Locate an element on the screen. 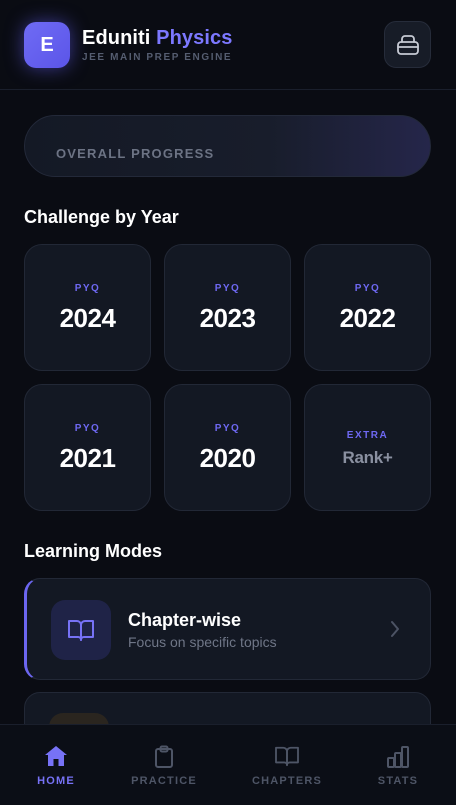 The width and height of the screenshot is (456, 805). mode-description: Focus on specific topics is located at coordinates (202, 642).